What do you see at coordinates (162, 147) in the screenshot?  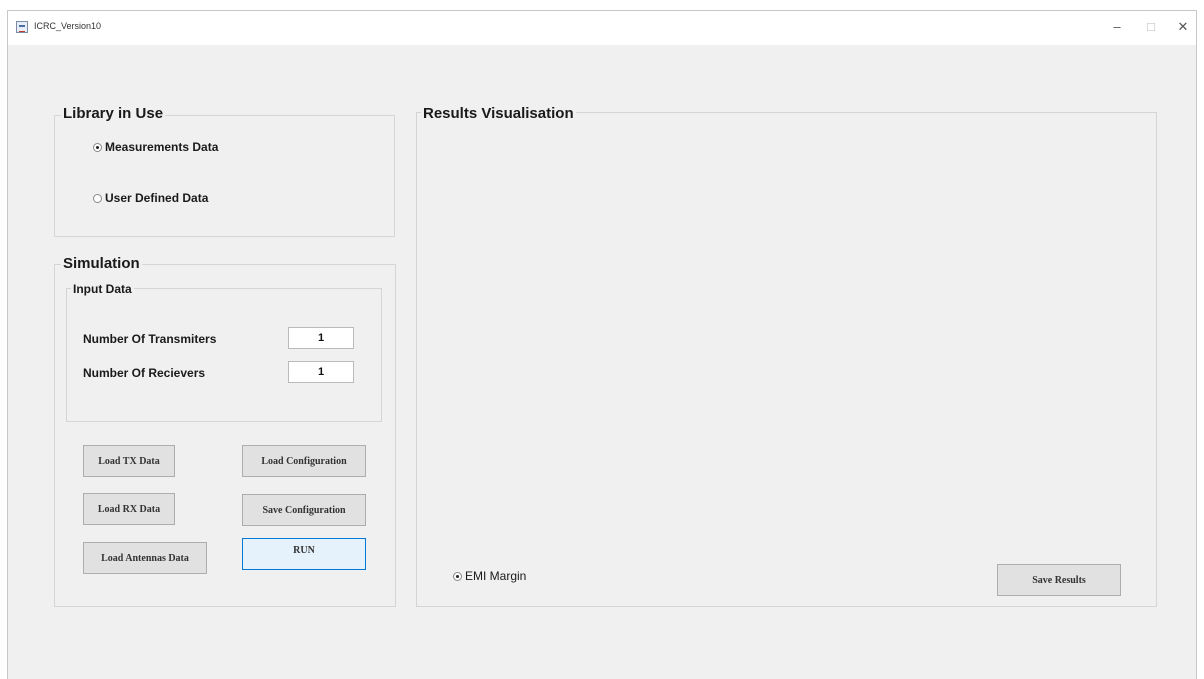 I see `measurements-data-label: Measurements Data` at bounding box center [162, 147].